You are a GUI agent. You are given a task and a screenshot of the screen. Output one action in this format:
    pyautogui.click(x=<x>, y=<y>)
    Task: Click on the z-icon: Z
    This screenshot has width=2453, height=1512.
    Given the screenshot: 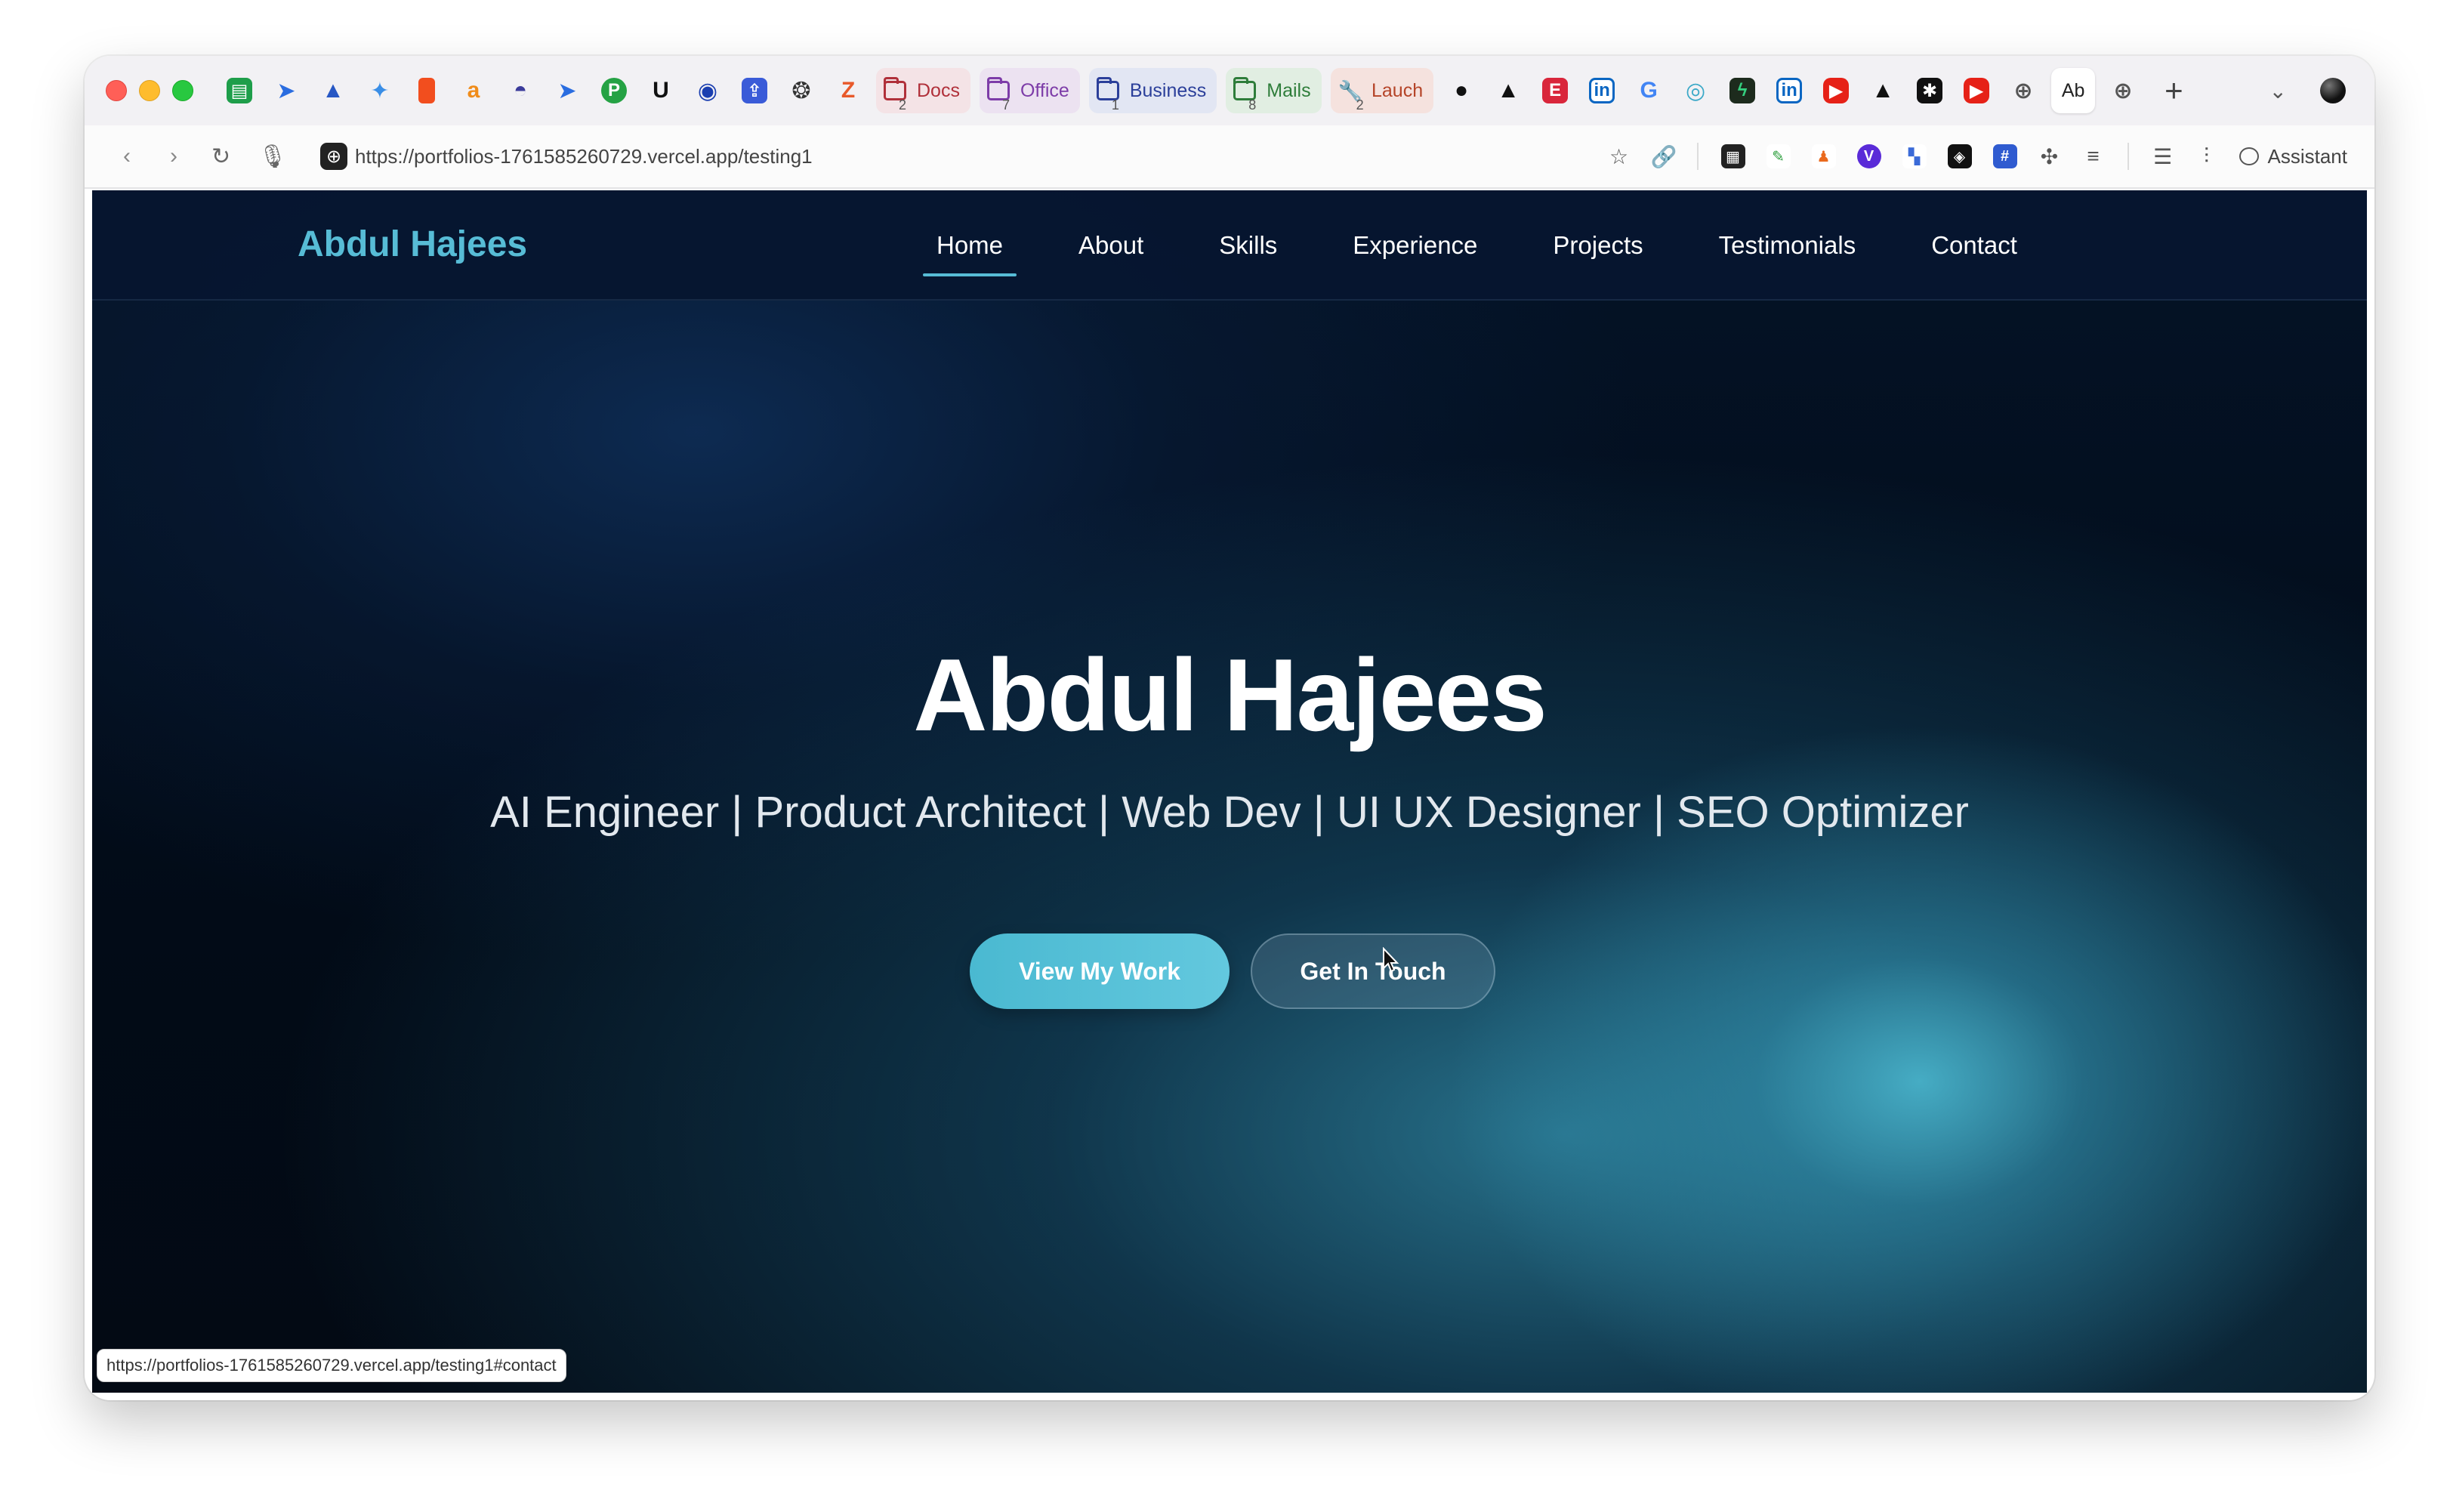 What is the action you would take?
    pyautogui.click(x=848, y=90)
    